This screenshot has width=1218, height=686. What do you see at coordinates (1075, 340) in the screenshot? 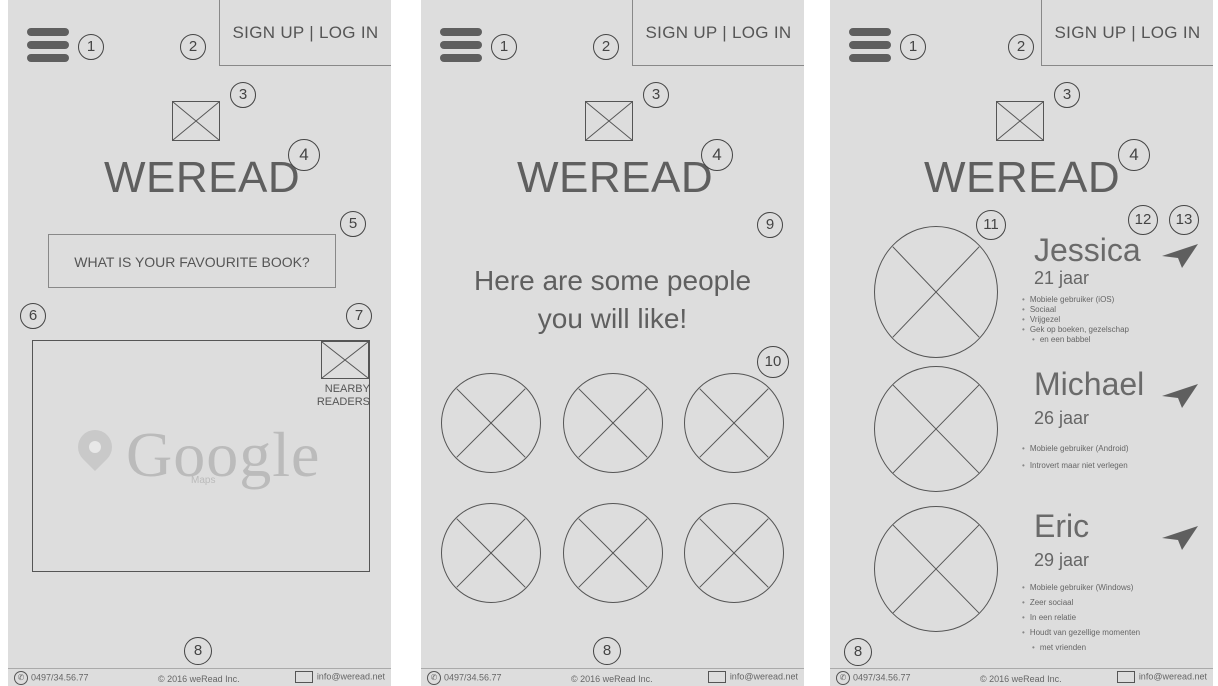
I see `trait-item: en een babbel` at bounding box center [1075, 340].